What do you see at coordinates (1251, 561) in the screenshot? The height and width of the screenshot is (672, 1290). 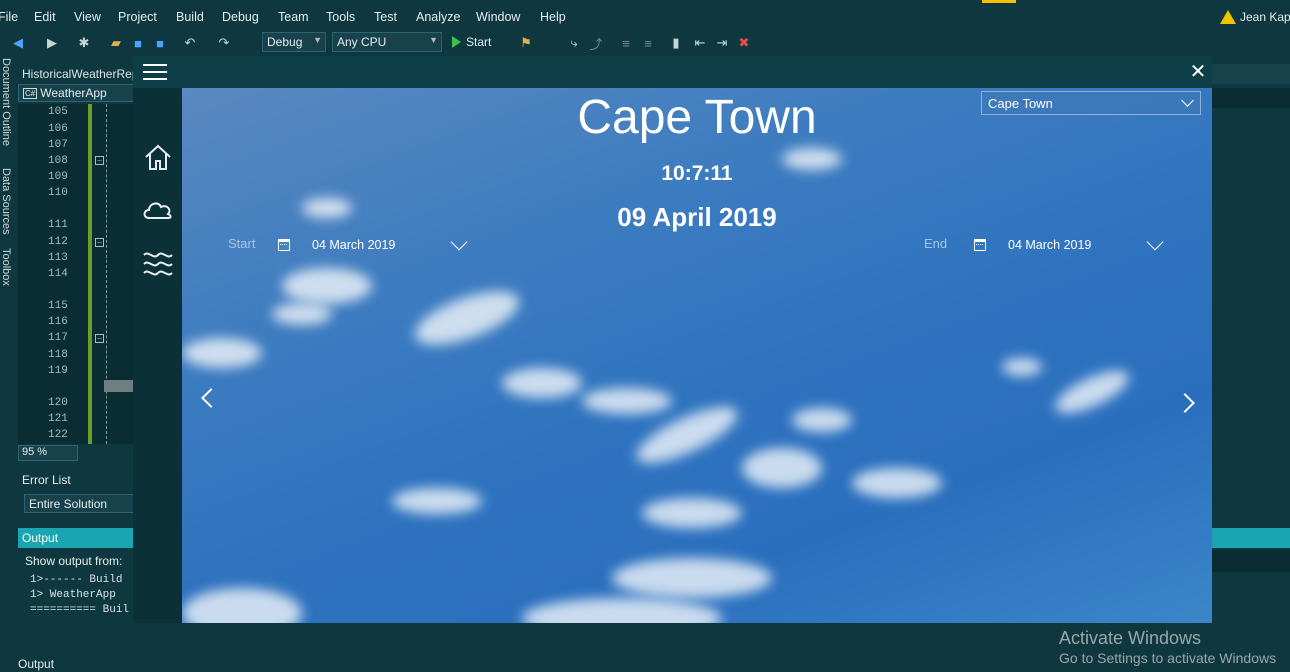 I see `right-panel-footer` at bounding box center [1251, 561].